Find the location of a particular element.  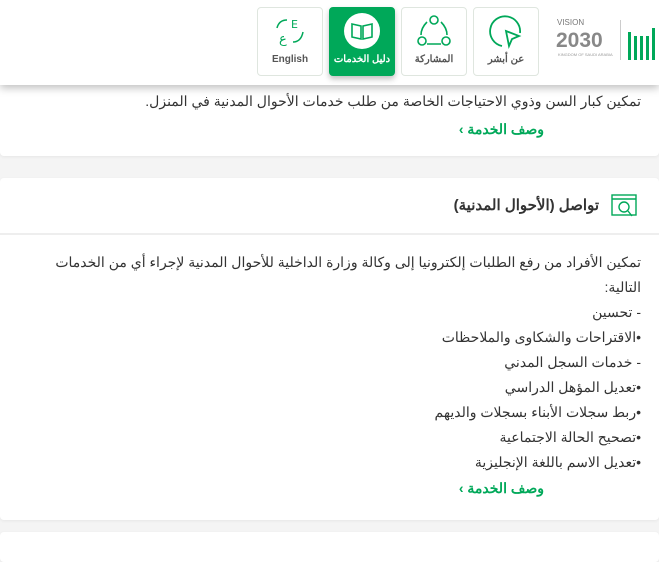

monitor-search-icon is located at coordinates (624, 208).